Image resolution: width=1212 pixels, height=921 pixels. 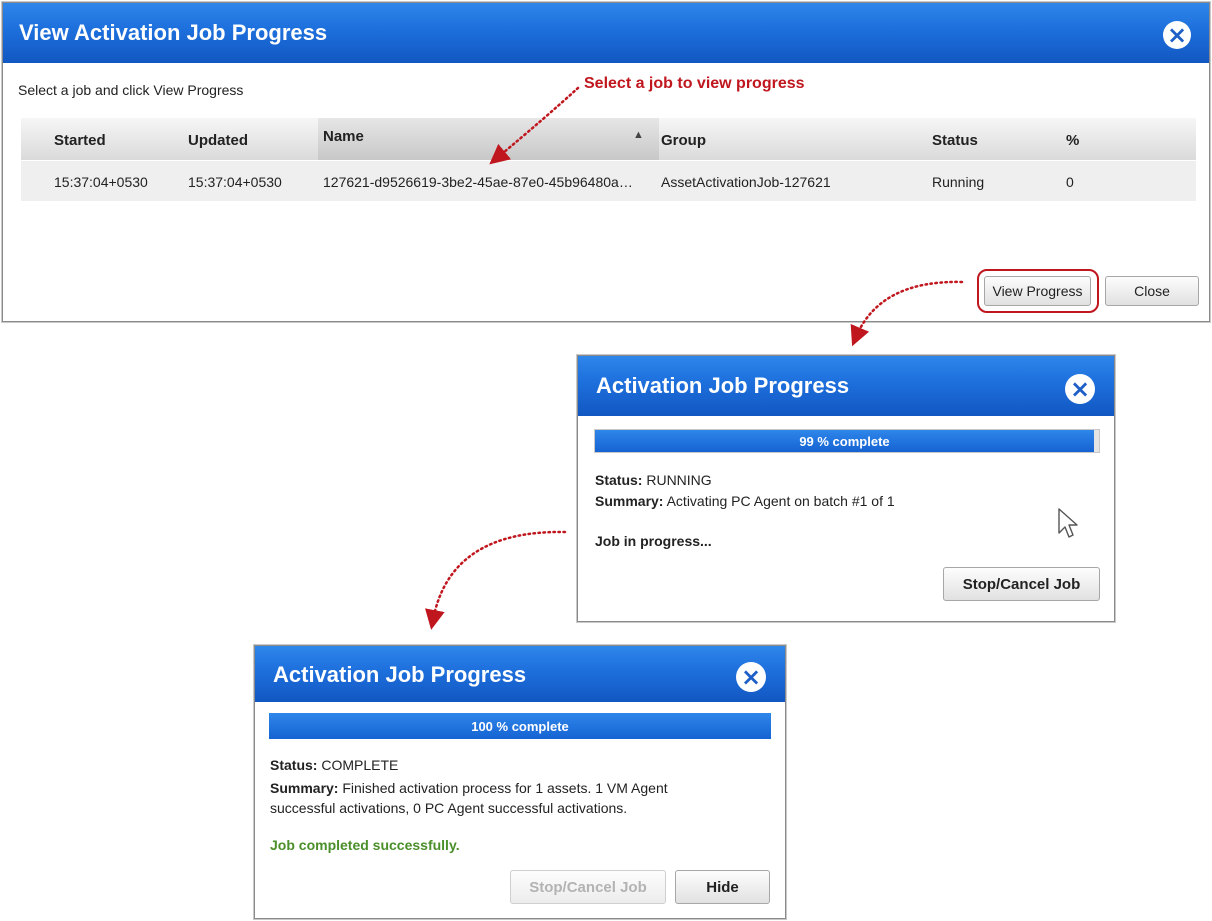 I want to click on progress-bar: 99 % complete, so click(x=844, y=441).